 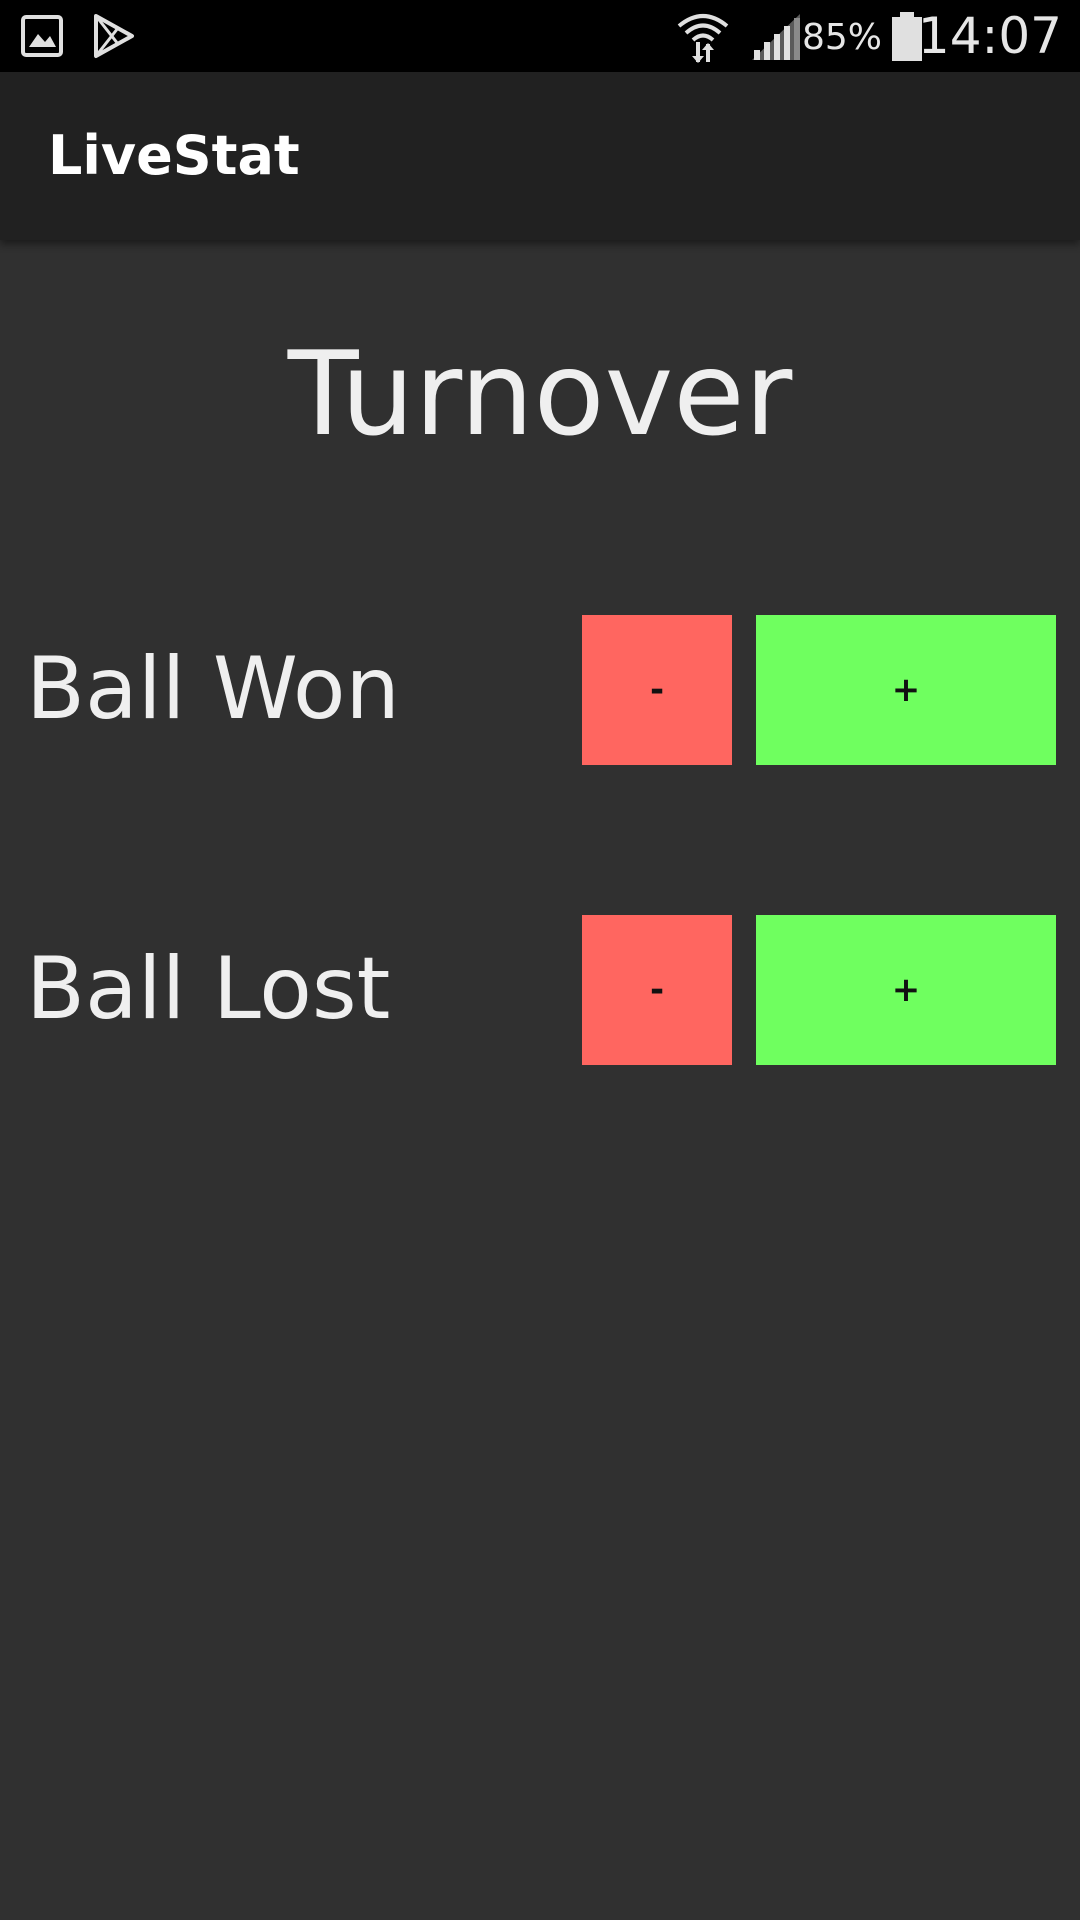 What do you see at coordinates (174, 155) in the screenshot?
I see `app-title: LiveStat` at bounding box center [174, 155].